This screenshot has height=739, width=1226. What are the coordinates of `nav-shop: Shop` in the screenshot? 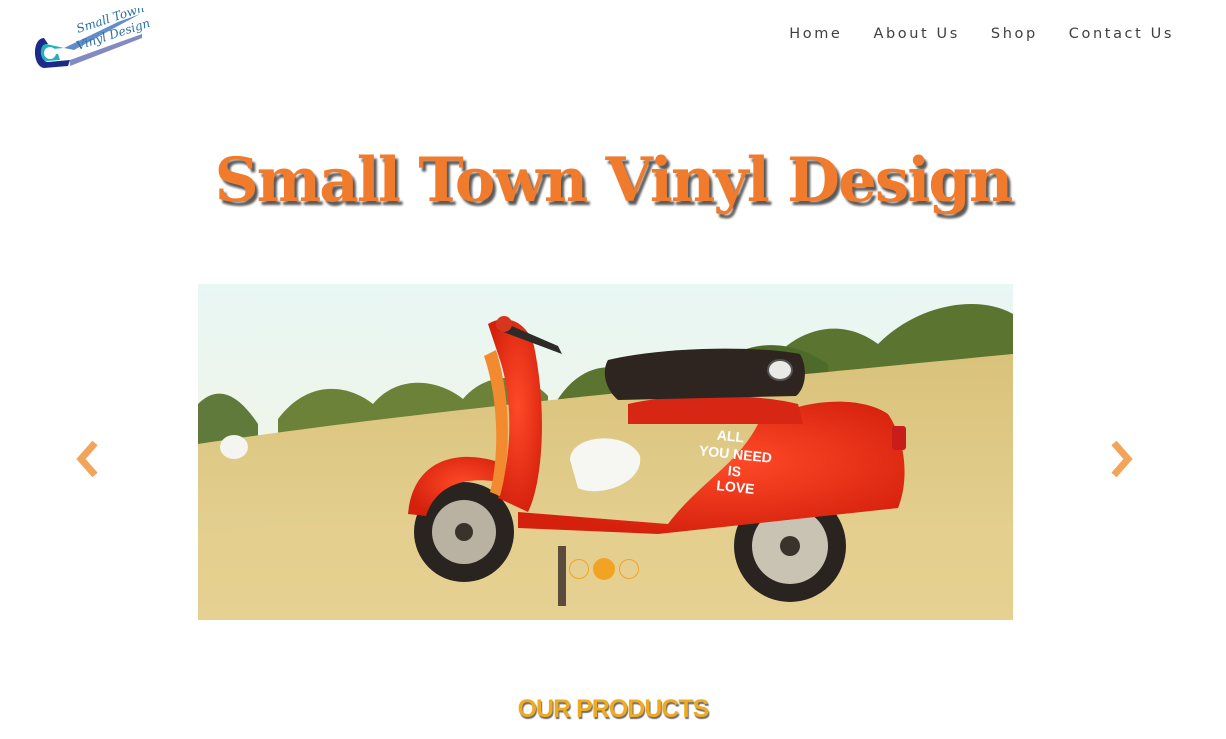 It's located at (1014, 34).